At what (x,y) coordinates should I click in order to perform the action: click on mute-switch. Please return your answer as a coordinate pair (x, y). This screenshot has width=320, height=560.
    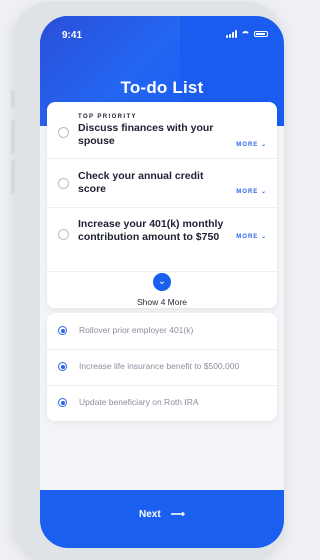
    Looking at the image, I should click on (13, 99).